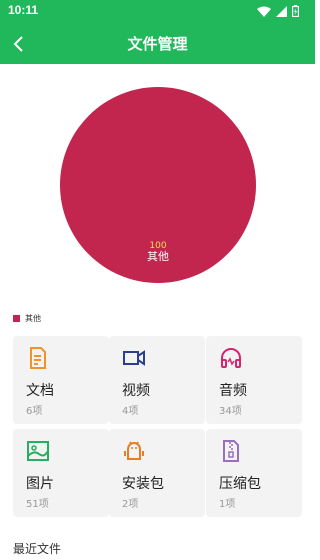 Image resolution: width=320 pixels, height=560 pixels. I want to click on android-icon, so click(134, 451).